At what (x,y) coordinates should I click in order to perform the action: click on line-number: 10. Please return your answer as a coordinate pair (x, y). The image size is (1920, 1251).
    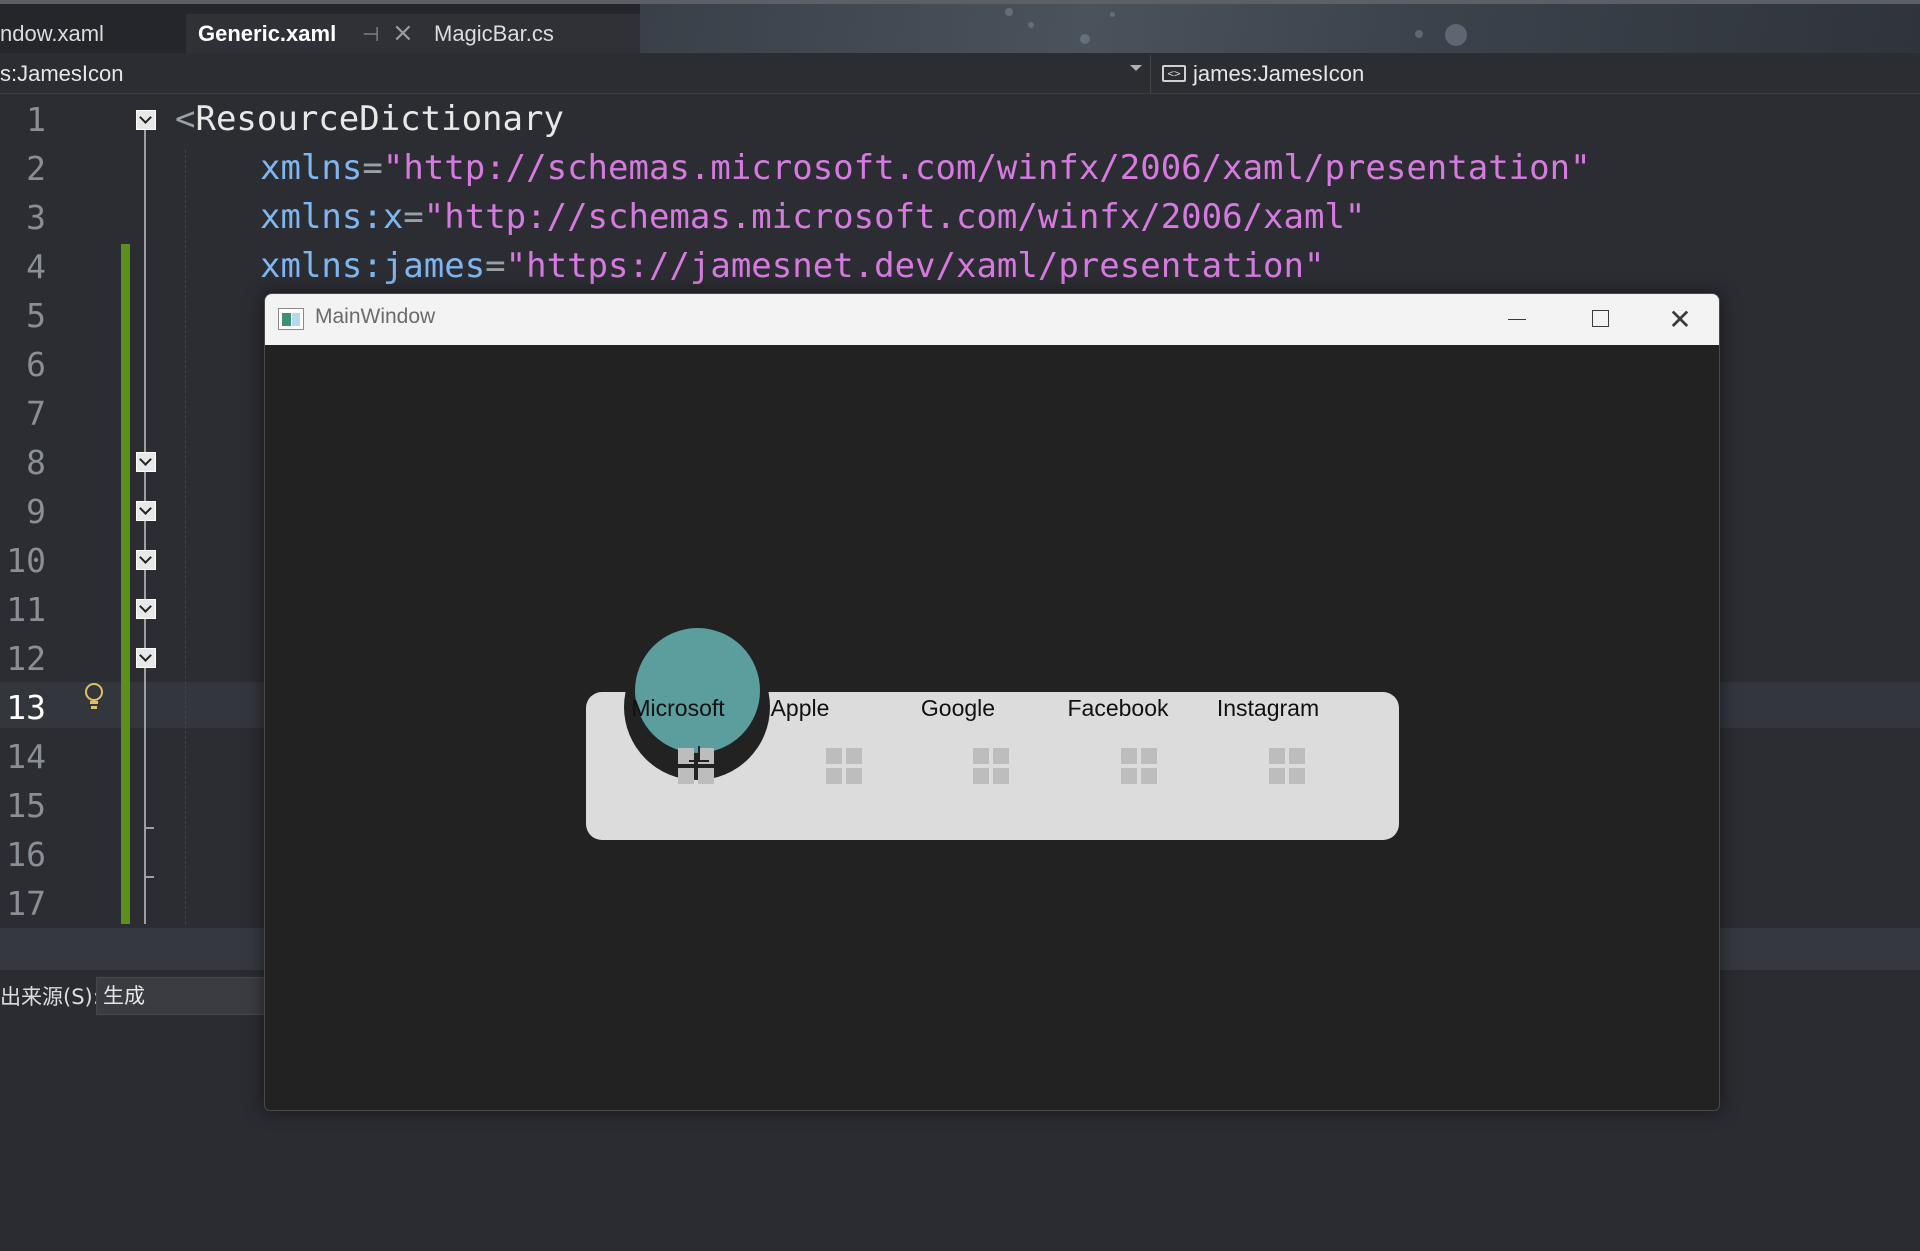
    Looking at the image, I should click on (26, 560).